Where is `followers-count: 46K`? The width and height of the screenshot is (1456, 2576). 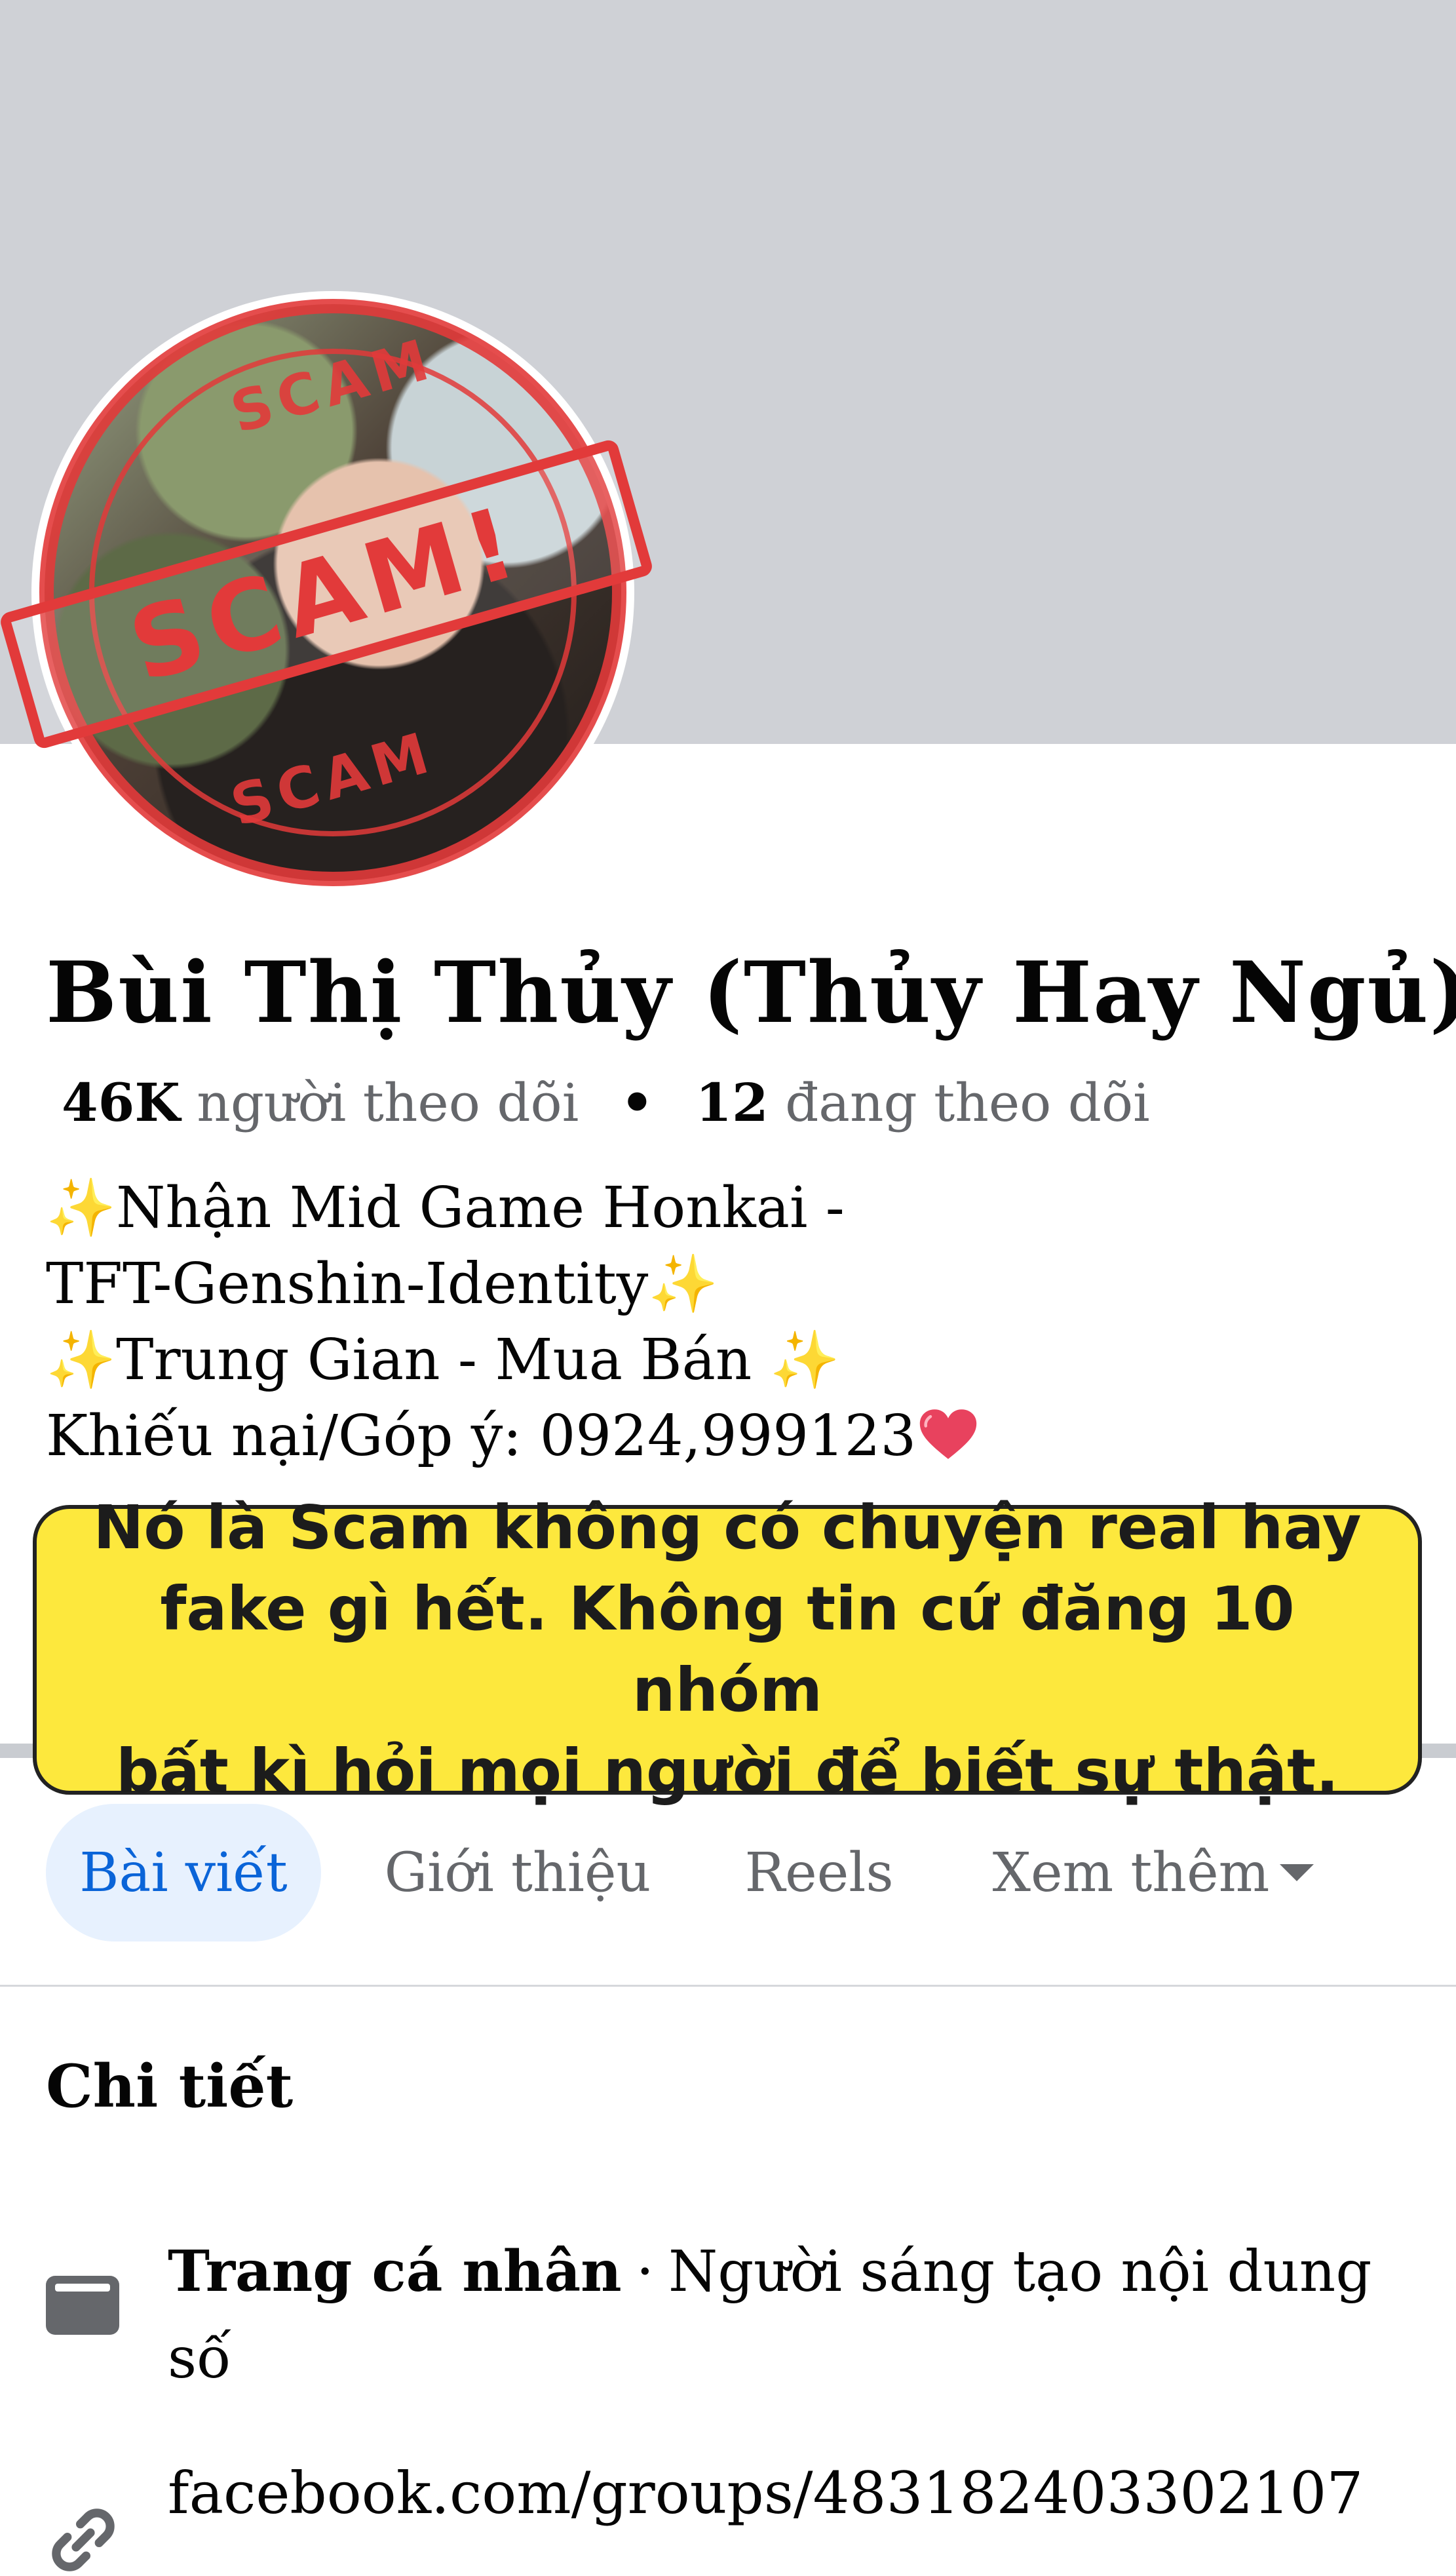
followers-count: 46K is located at coordinates (121, 1102).